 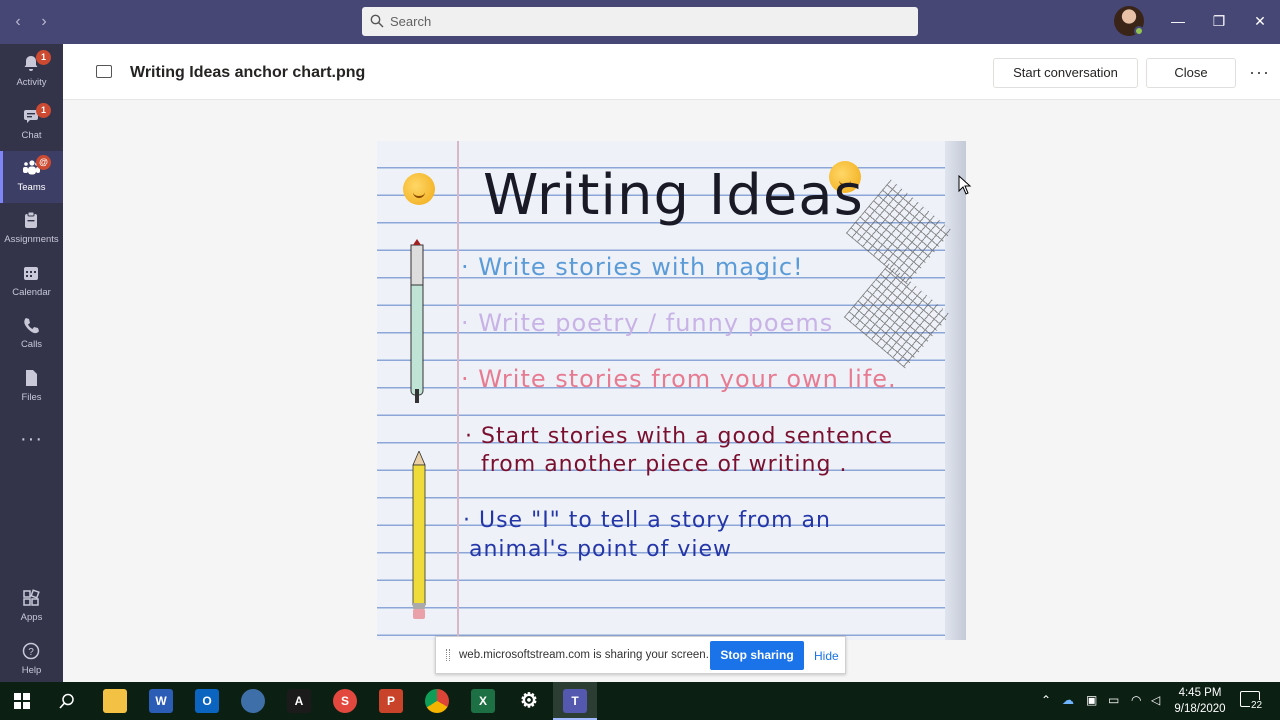 I want to click on rail-label: Activity, so click(x=31, y=82).